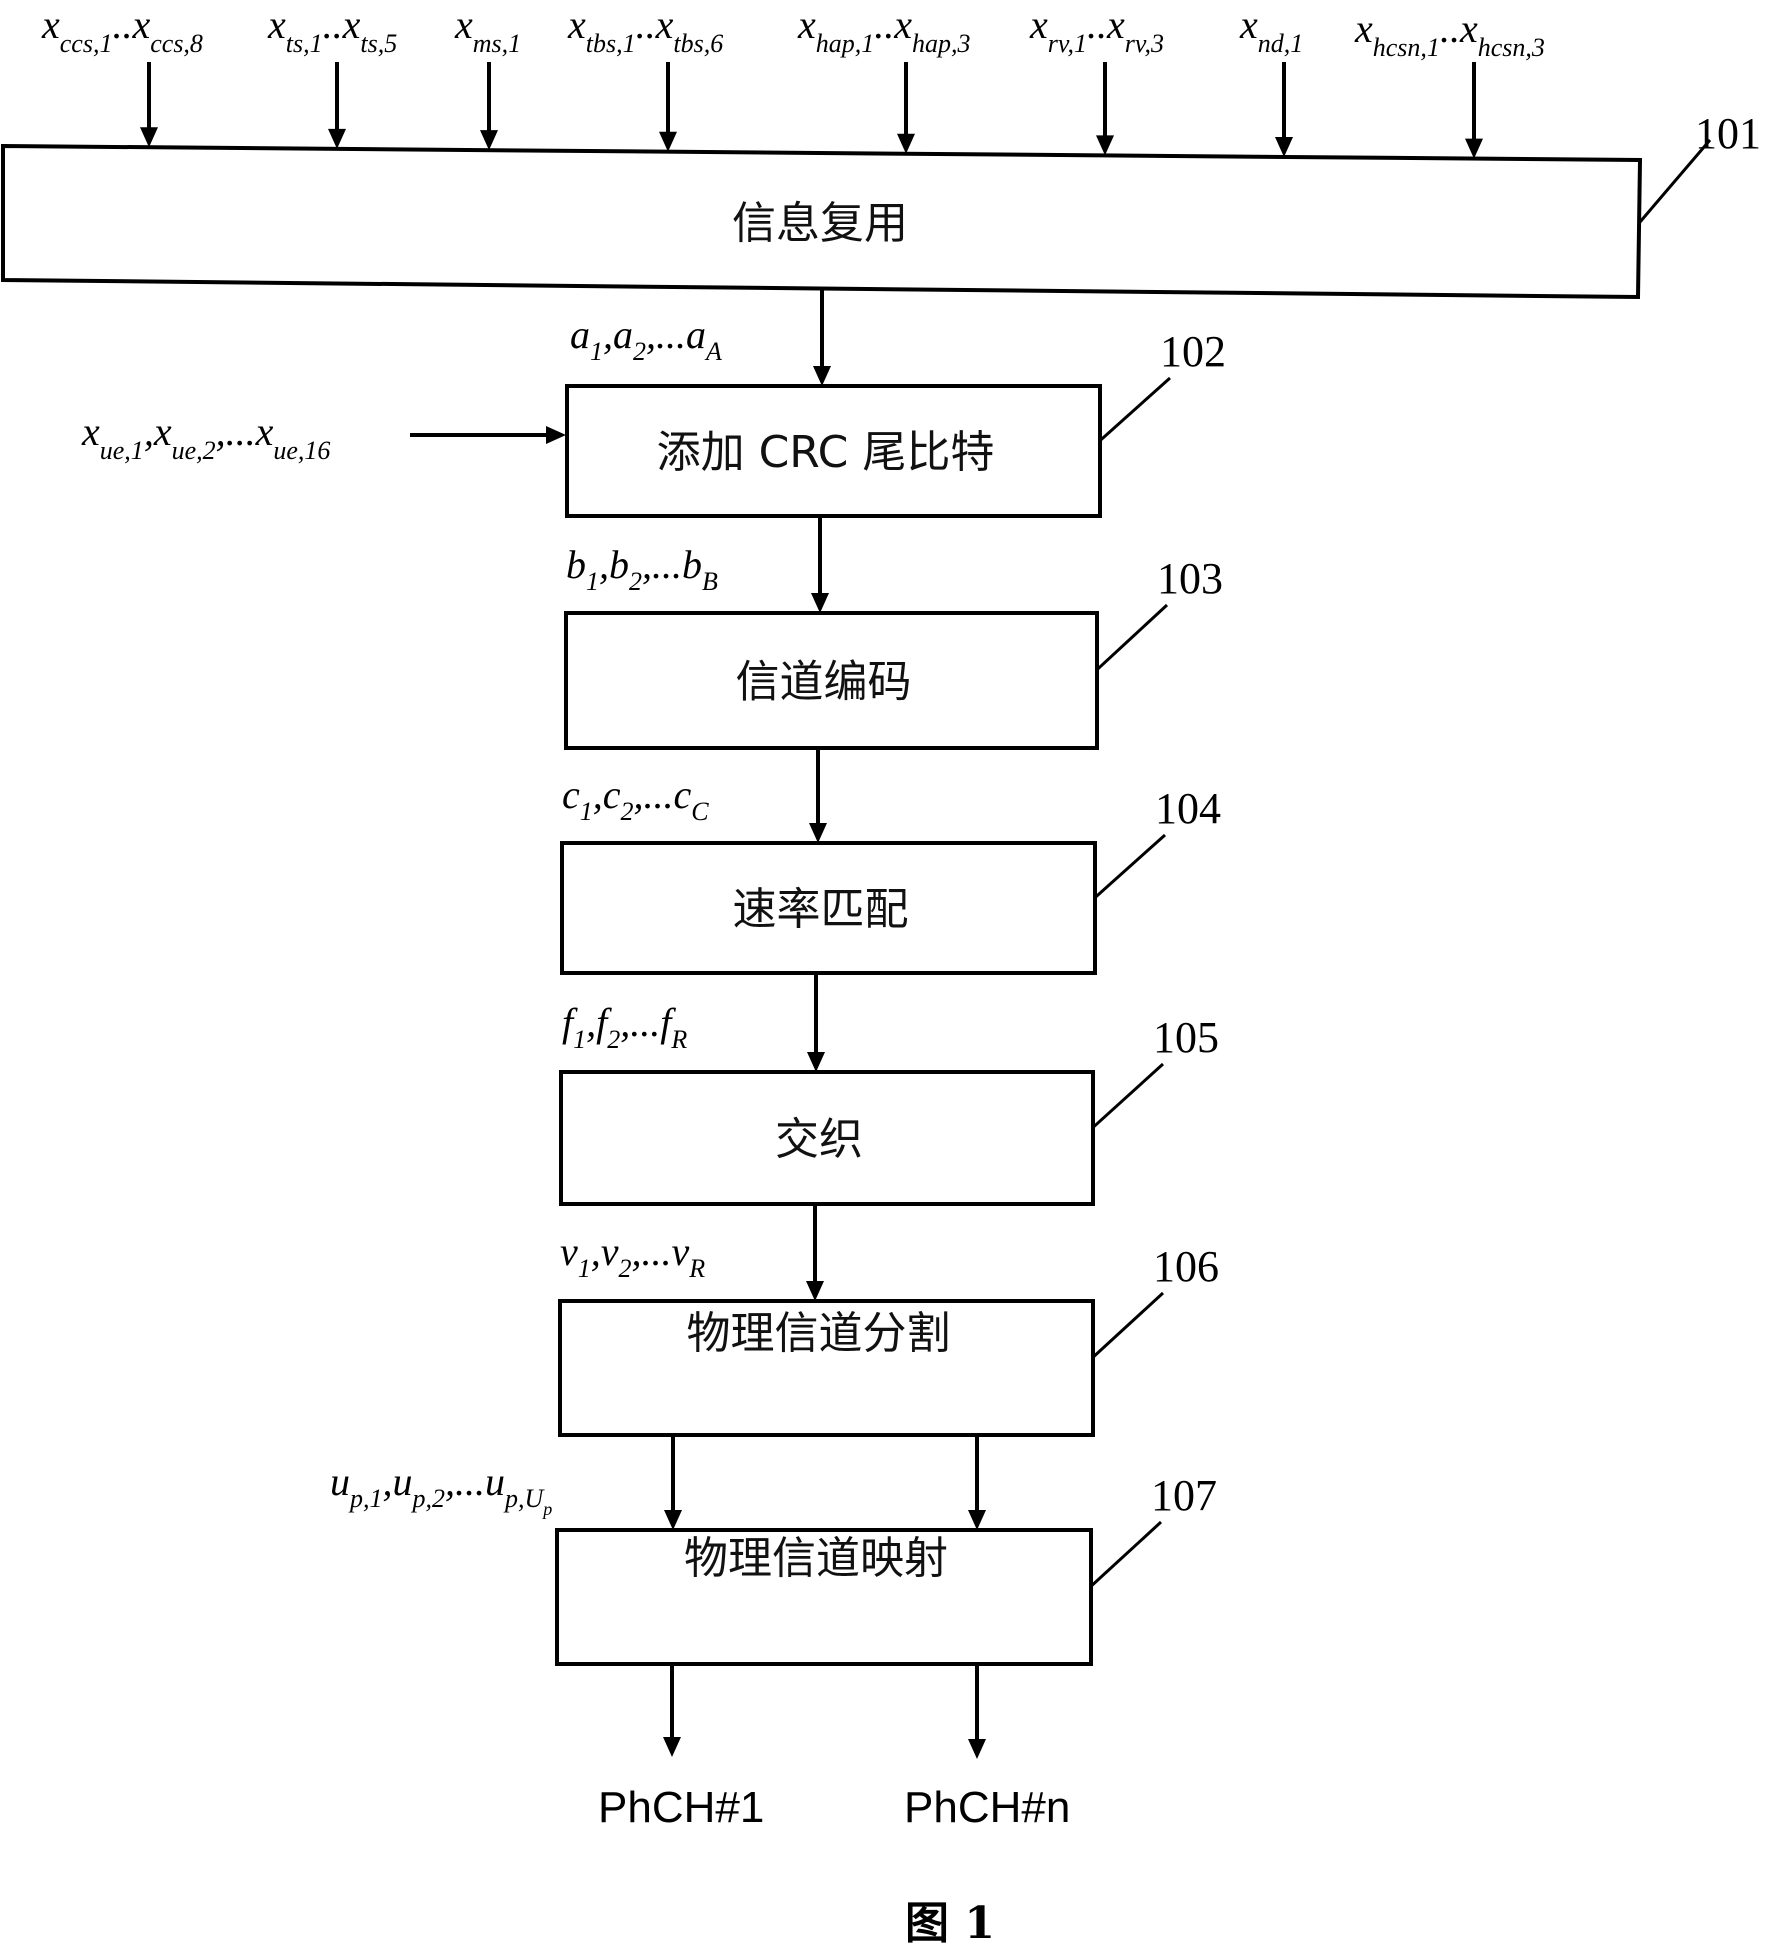  I want to click on ref-104-leader, so click(1130, 866).